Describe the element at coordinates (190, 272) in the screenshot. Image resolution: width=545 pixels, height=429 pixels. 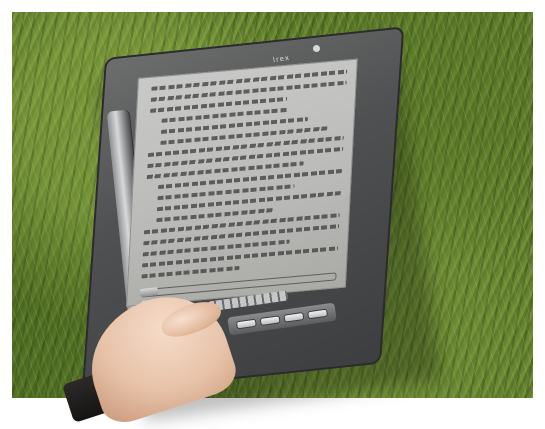
I see `text-line` at that location.